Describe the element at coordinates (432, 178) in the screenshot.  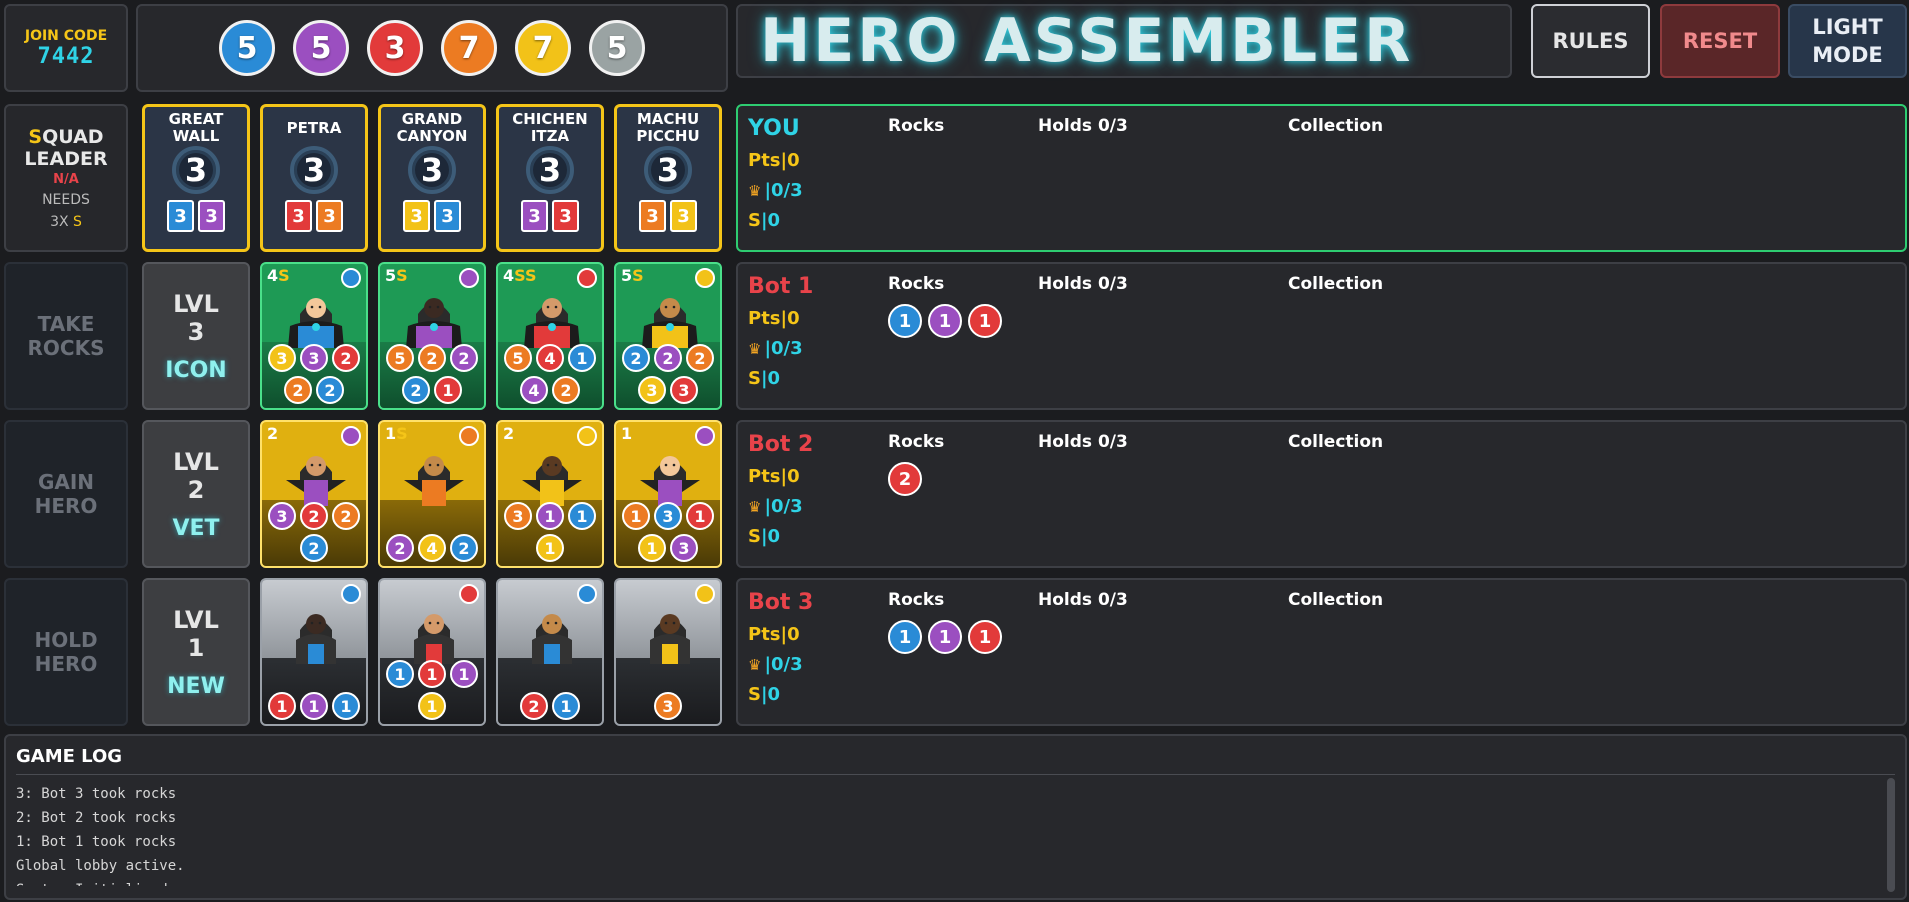
I see `monument-card: GRAND CANYON 3 3 3` at that location.